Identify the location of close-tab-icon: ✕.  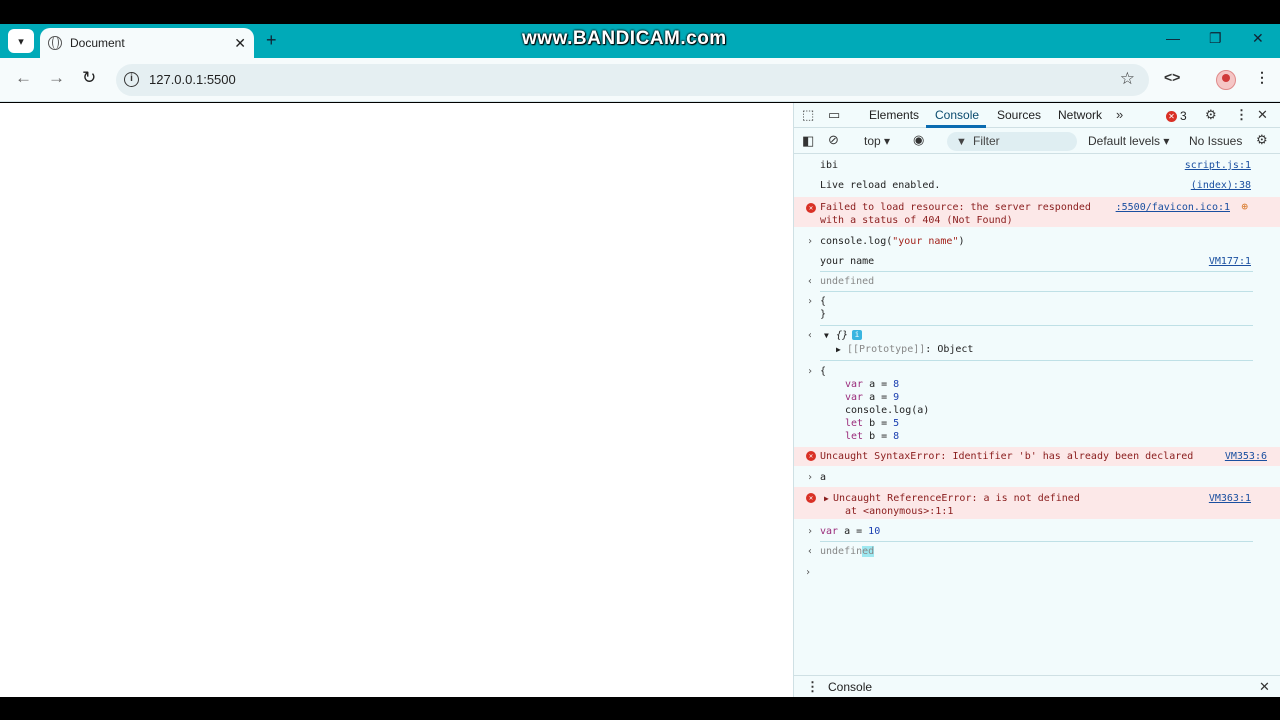
(240, 43).